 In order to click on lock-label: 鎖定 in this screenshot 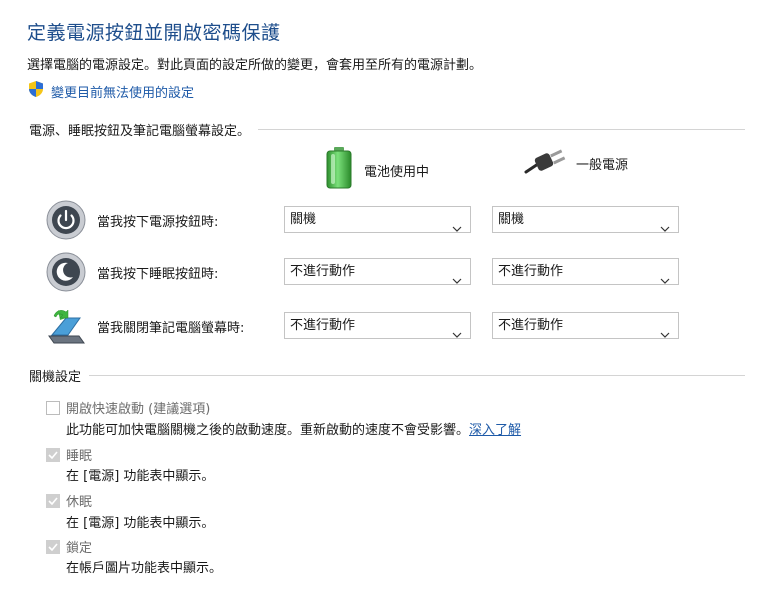, I will do `click(79, 548)`.